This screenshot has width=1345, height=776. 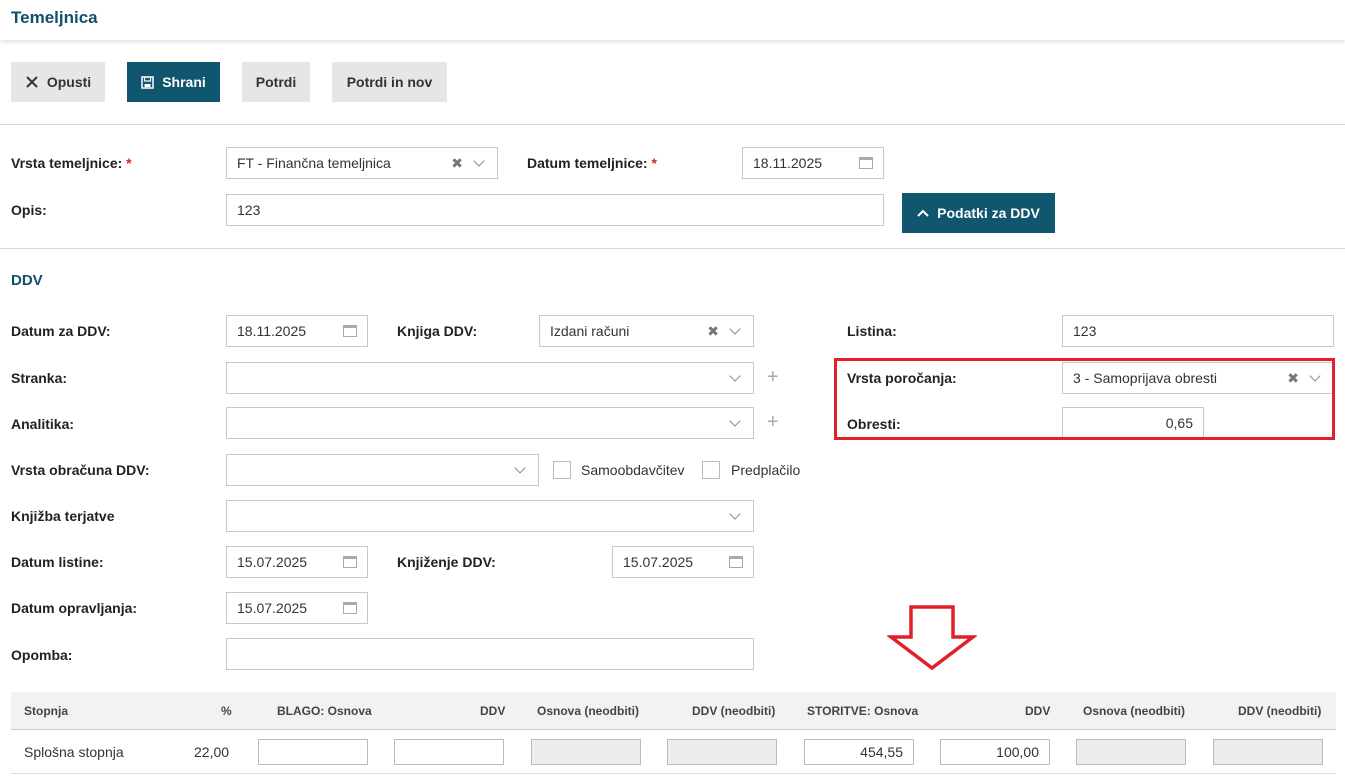 I want to click on save-button-label: Shrani, so click(x=184, y=82).